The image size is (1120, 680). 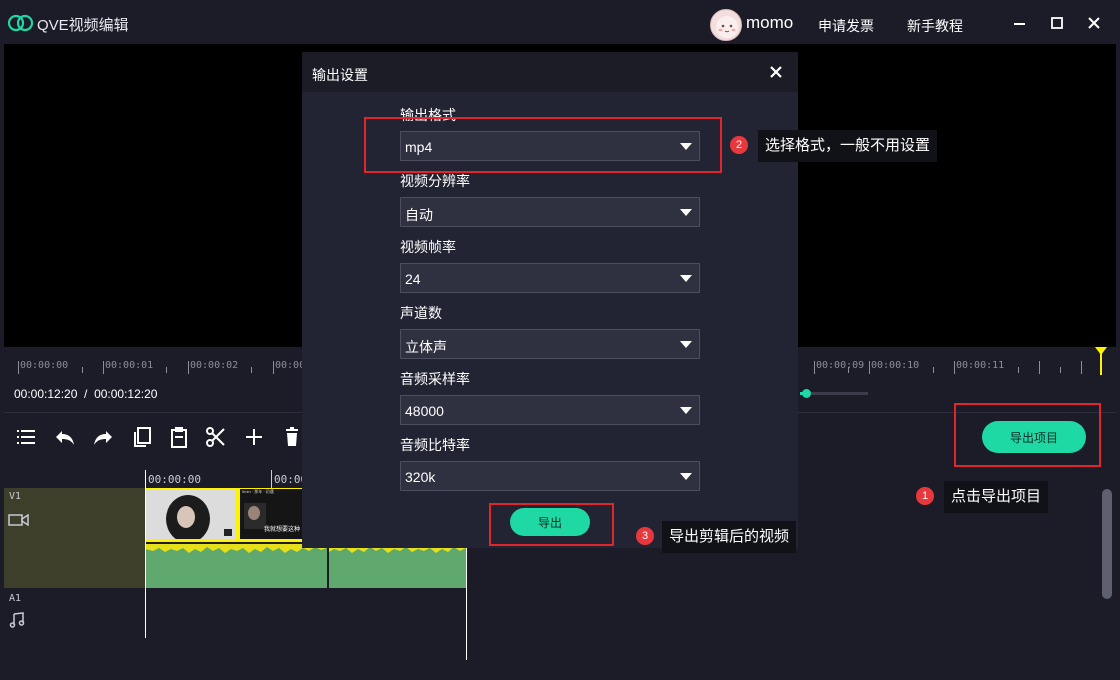 What do you see at coordinates (980, 365) in the screenshot?
I see `ruler-label: 00:00:11` at bounding box center [980, 365].